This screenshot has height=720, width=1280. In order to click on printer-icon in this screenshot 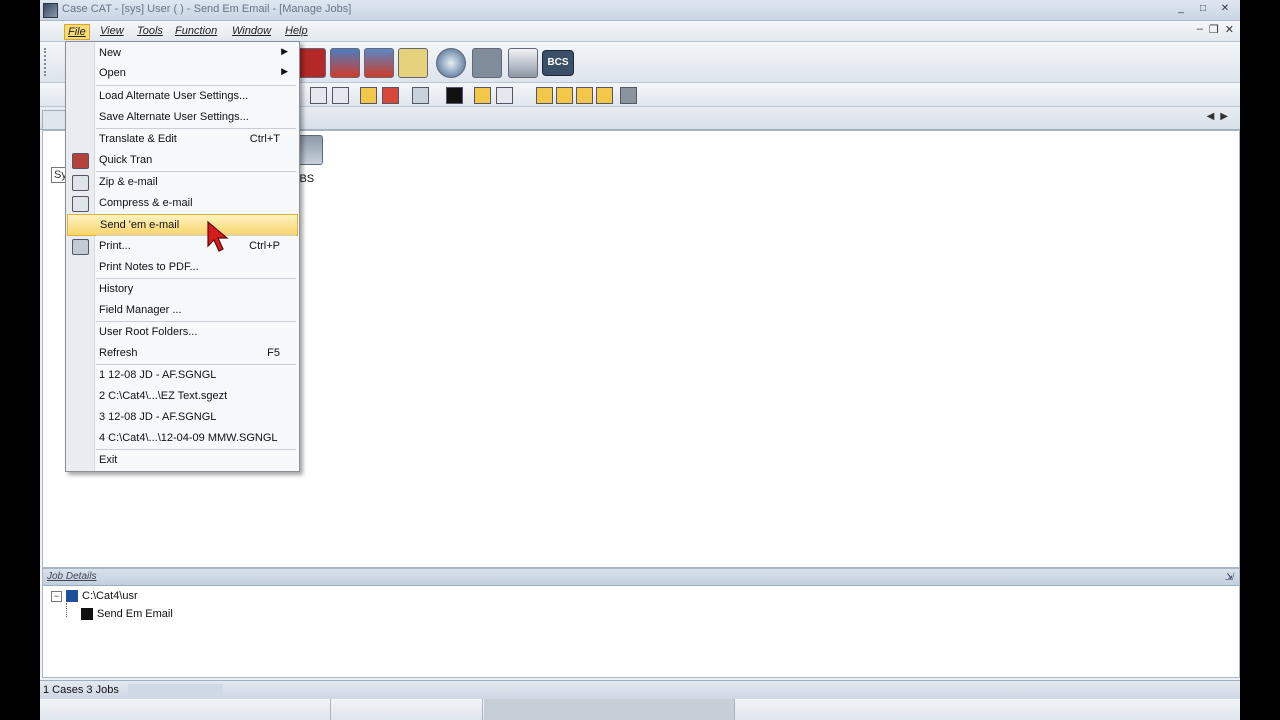, I will do `click(523, 63)`.